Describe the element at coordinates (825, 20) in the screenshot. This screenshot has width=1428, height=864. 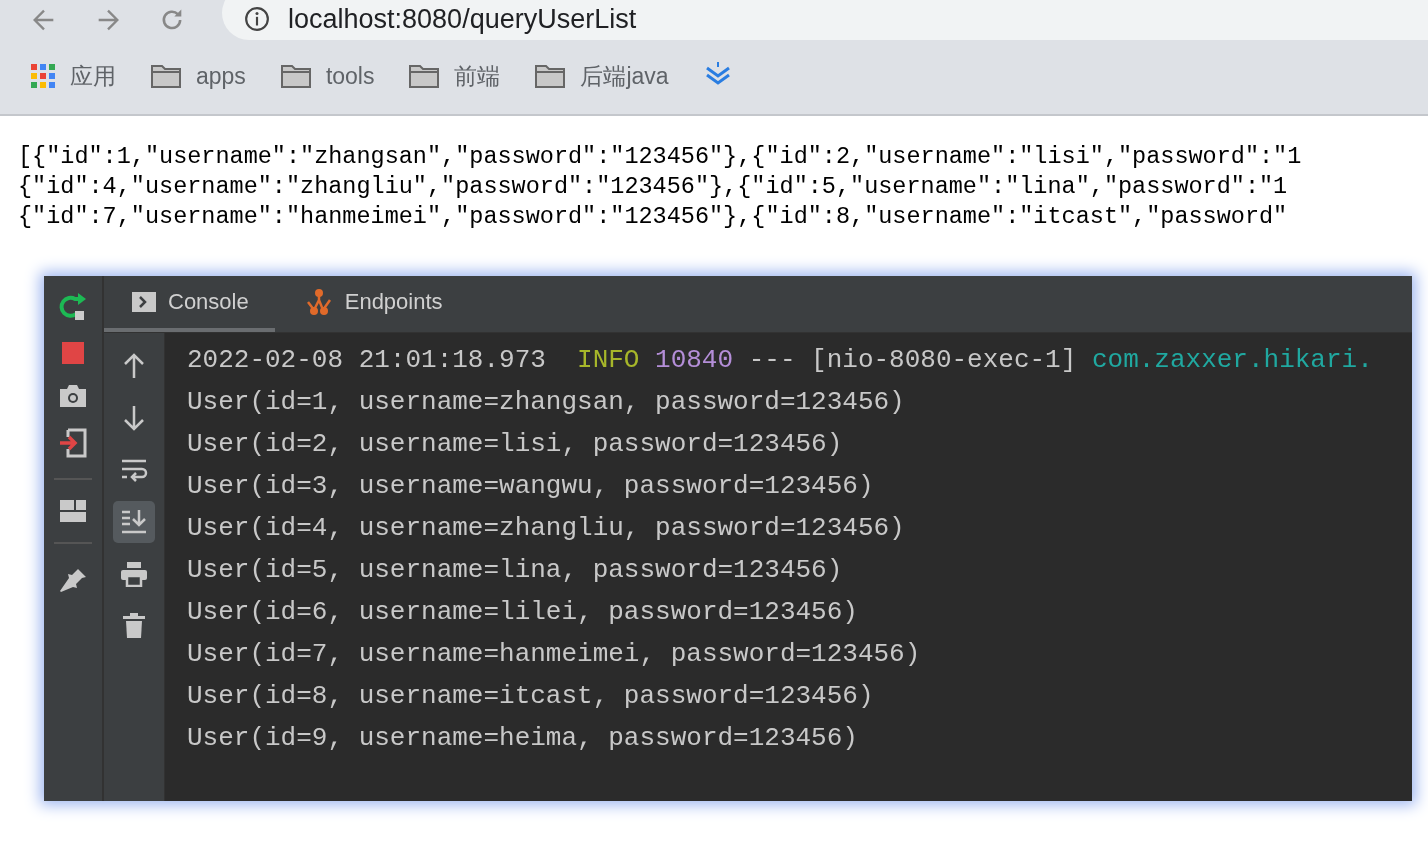
I see `address-bar: localhost:8080/queryUserList` at that location.